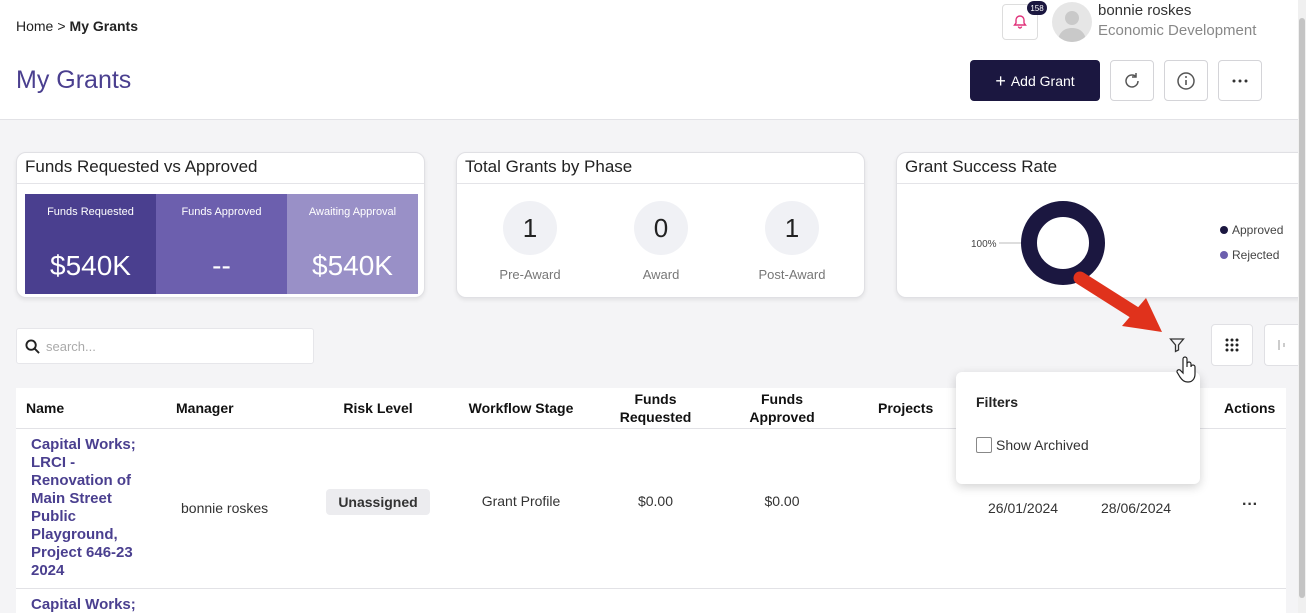 Image resolution: width=1306 pixels, height=613 pixels. Describe the element at coordinates (1042, 445) in the screenshot. I see `show-archived-label: Show Archived` at that location.